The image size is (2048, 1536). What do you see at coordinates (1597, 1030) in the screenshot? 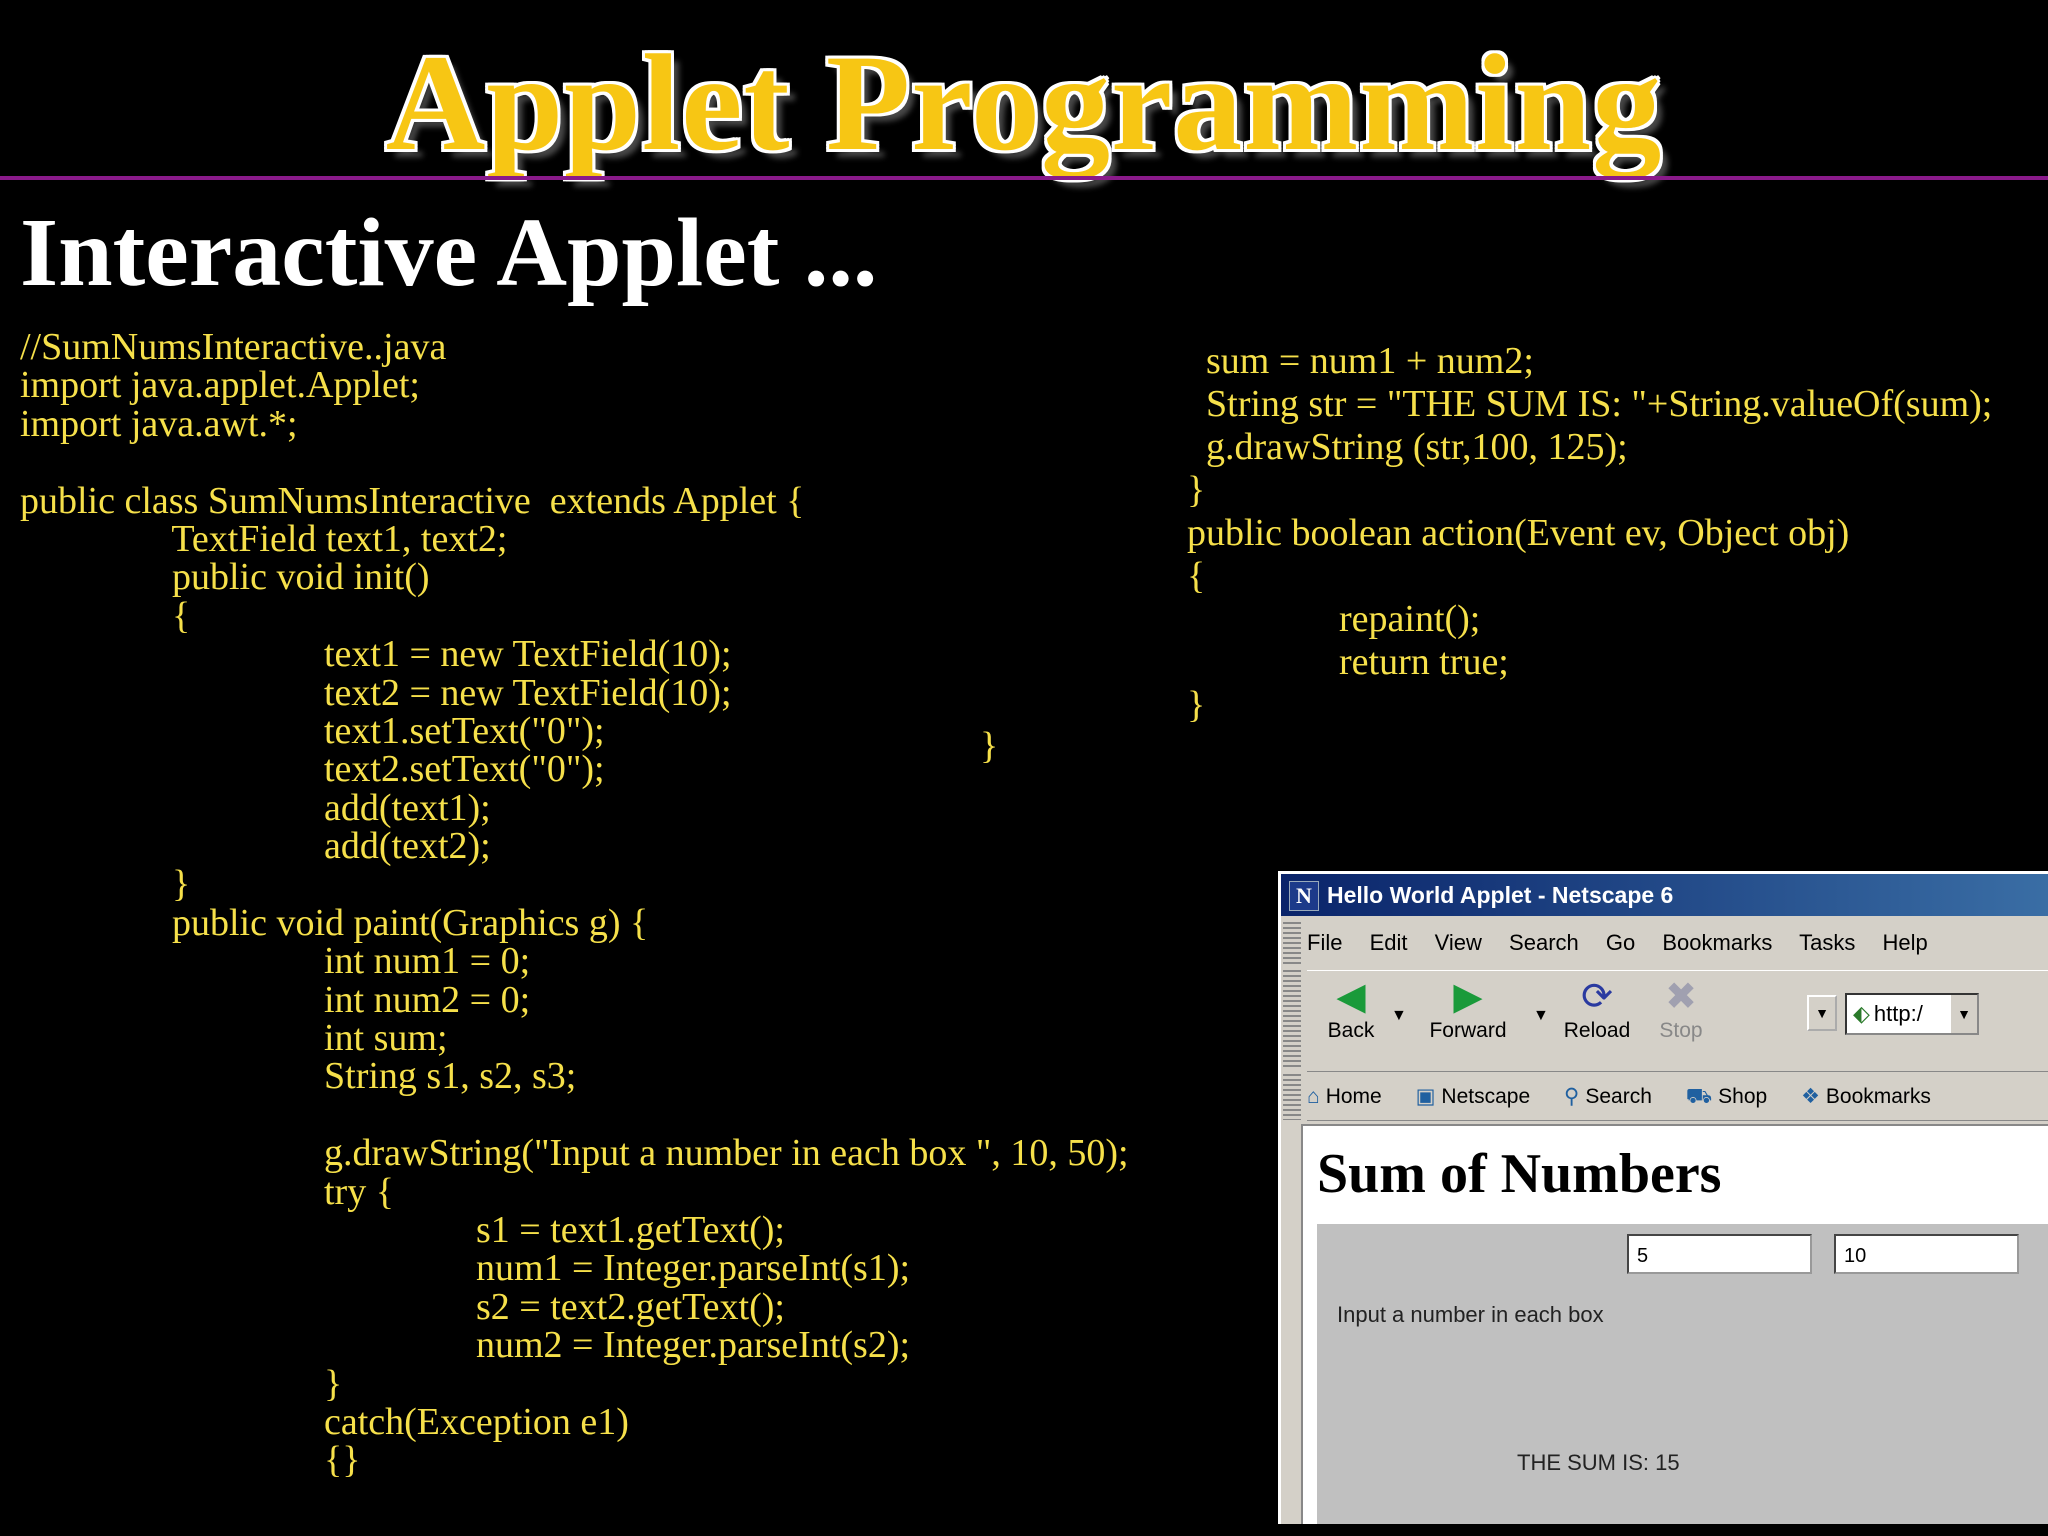
I see `reload-label: Reload` at bounding box center [1597, 1030].